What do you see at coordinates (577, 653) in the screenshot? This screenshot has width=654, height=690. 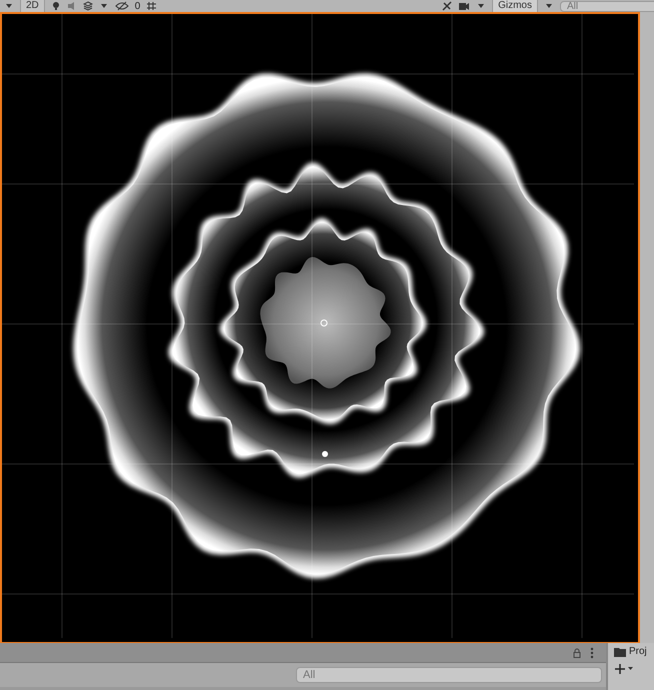 I see `lock-icon` at bounding box center [577, 653].